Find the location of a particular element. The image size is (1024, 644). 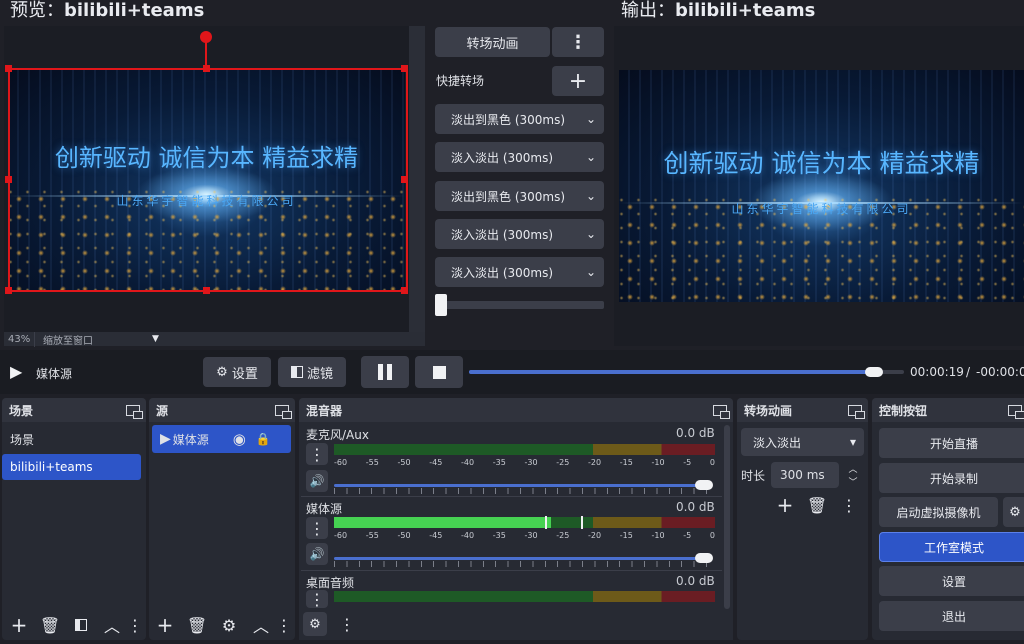

pause-icon is located at coordinates (385, 372).